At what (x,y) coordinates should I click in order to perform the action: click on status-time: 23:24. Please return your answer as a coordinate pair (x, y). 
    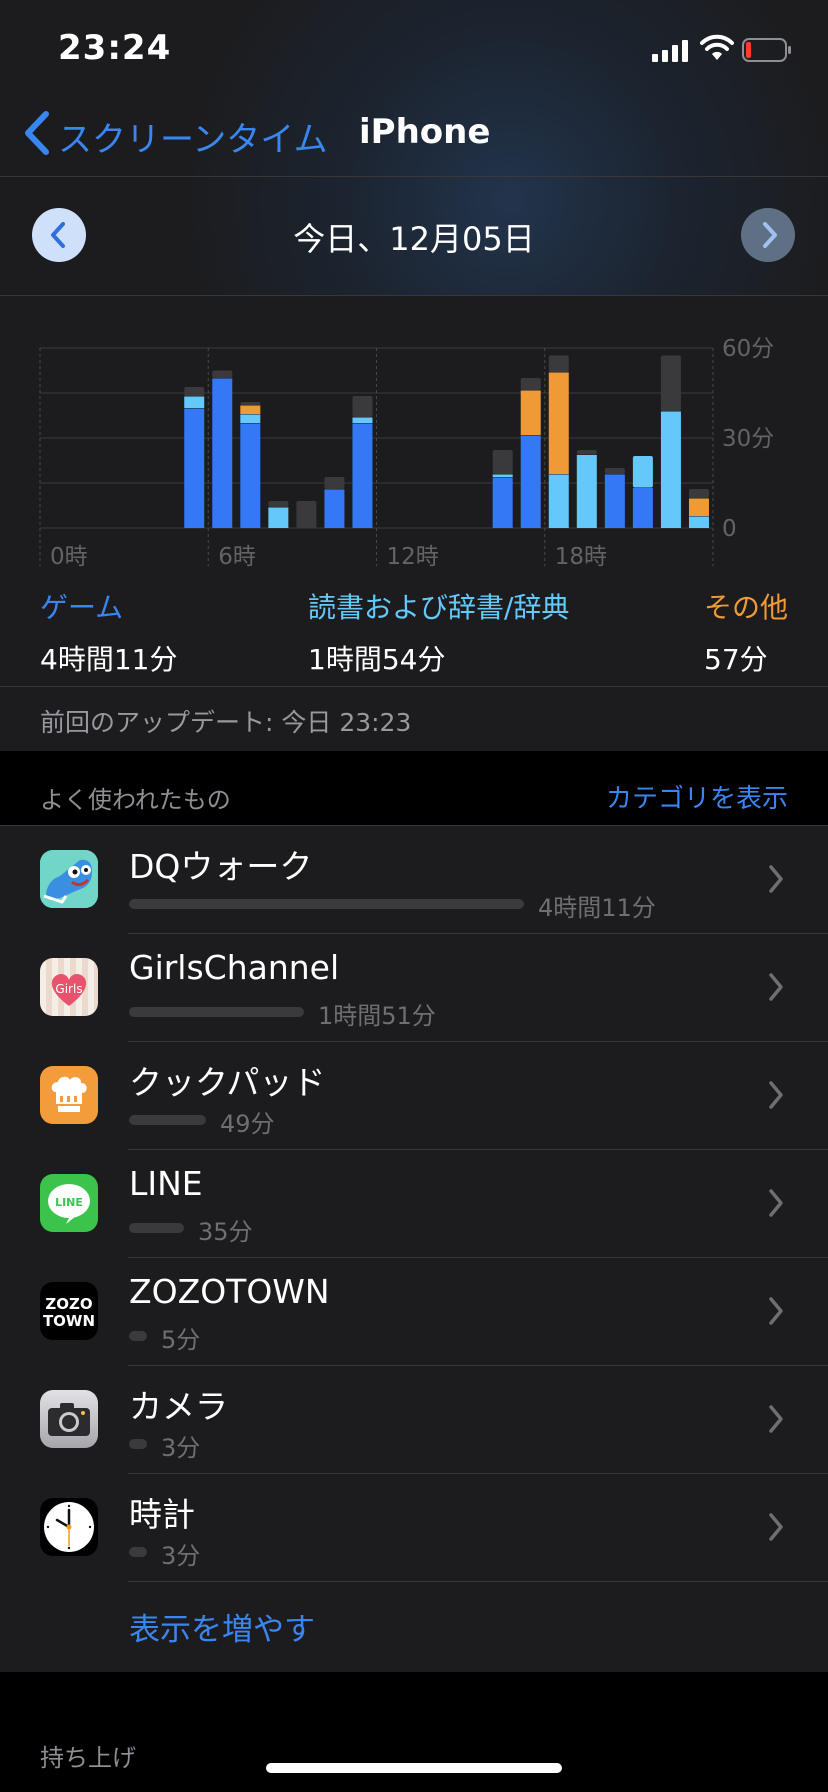
    Looking at the image, I should click on (115, 48).